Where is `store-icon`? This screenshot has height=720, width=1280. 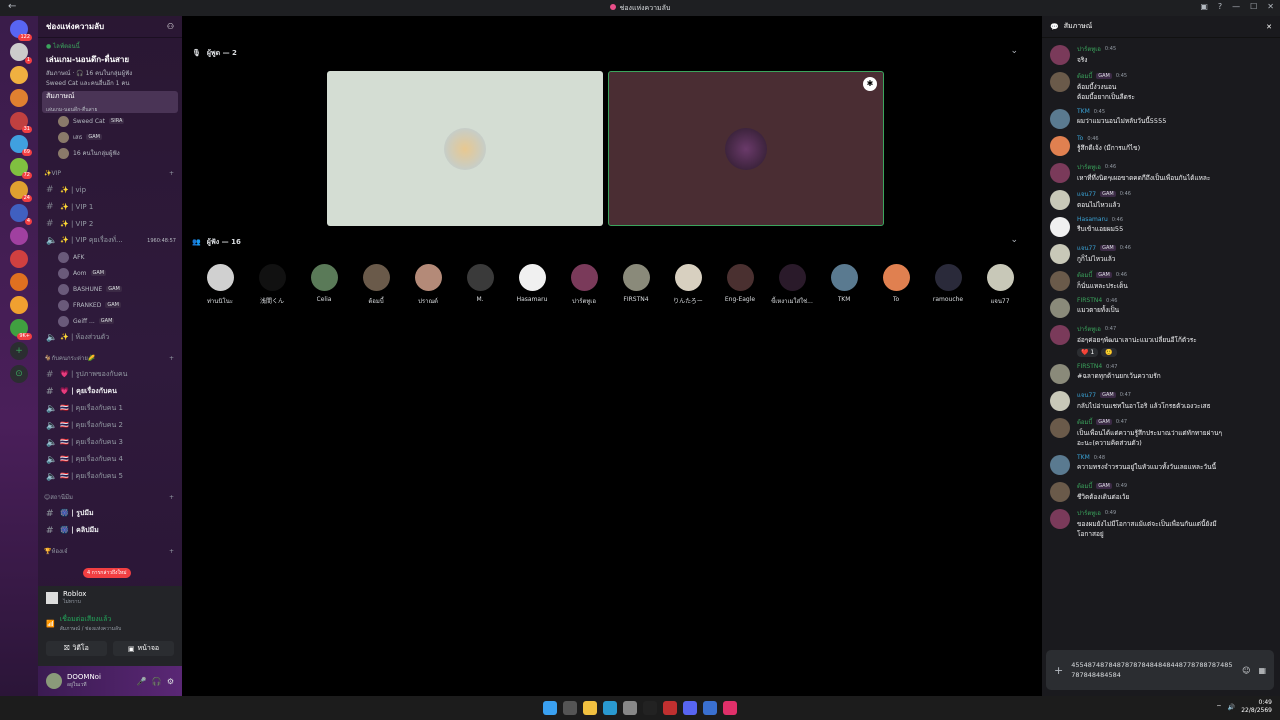 store-icon is located at coordinates (630, 708).